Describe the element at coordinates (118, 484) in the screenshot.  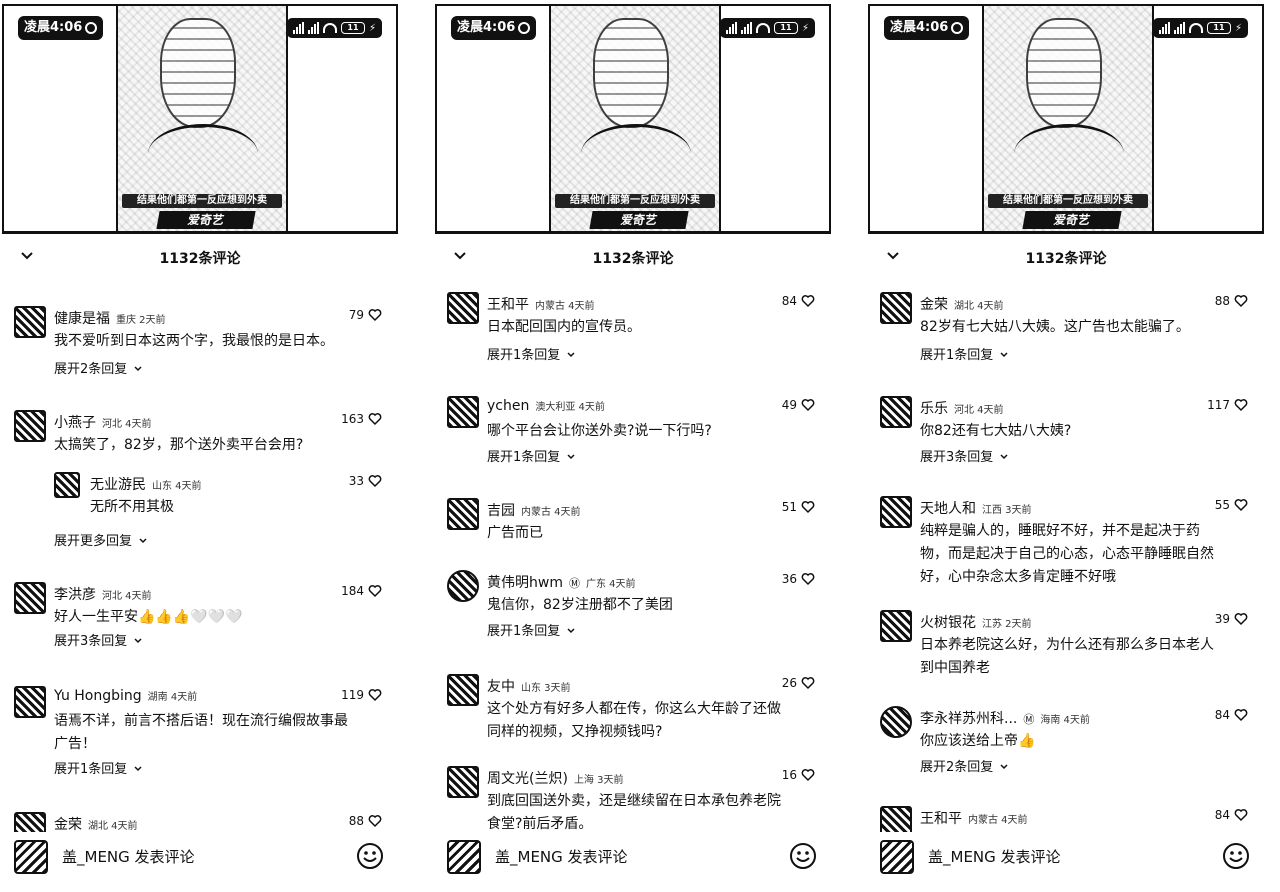
I see `reply-username: 无业游民` at that location.